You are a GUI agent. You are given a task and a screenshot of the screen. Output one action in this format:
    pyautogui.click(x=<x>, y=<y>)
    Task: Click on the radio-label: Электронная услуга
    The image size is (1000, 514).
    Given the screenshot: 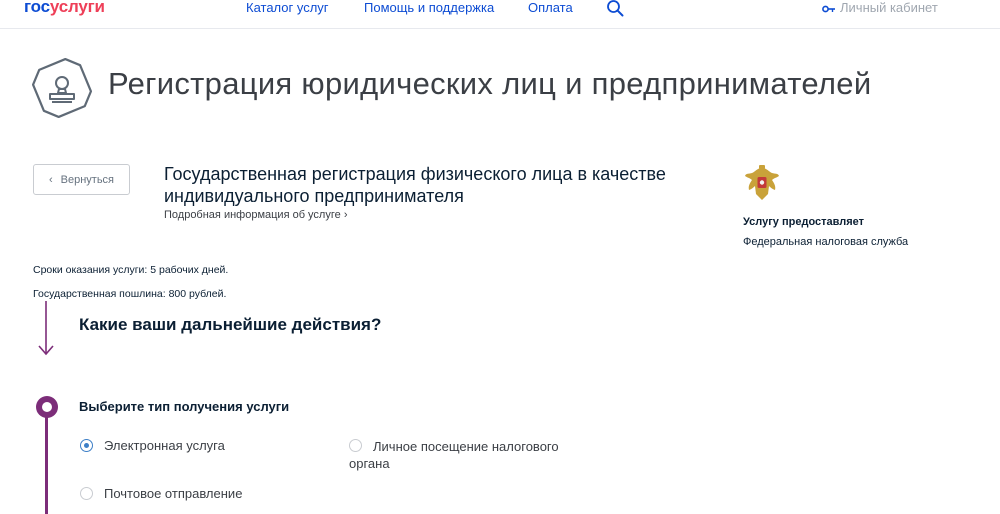 What is the action you would take?
    pyautogui.click(x=164, y=445)
    